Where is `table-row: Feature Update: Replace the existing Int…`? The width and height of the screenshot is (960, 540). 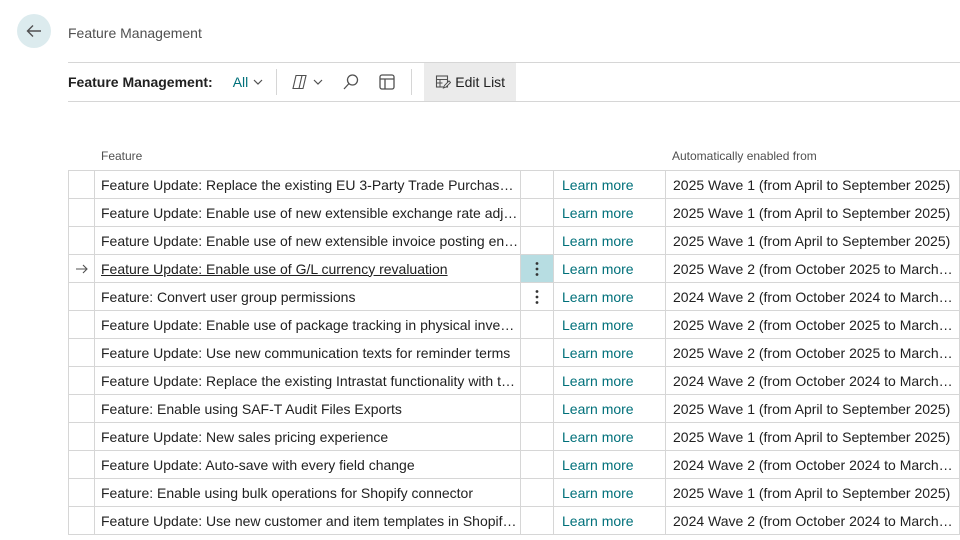
table-row: Feature Update: Replace the existing Int… is located at coordinates (514, 381).